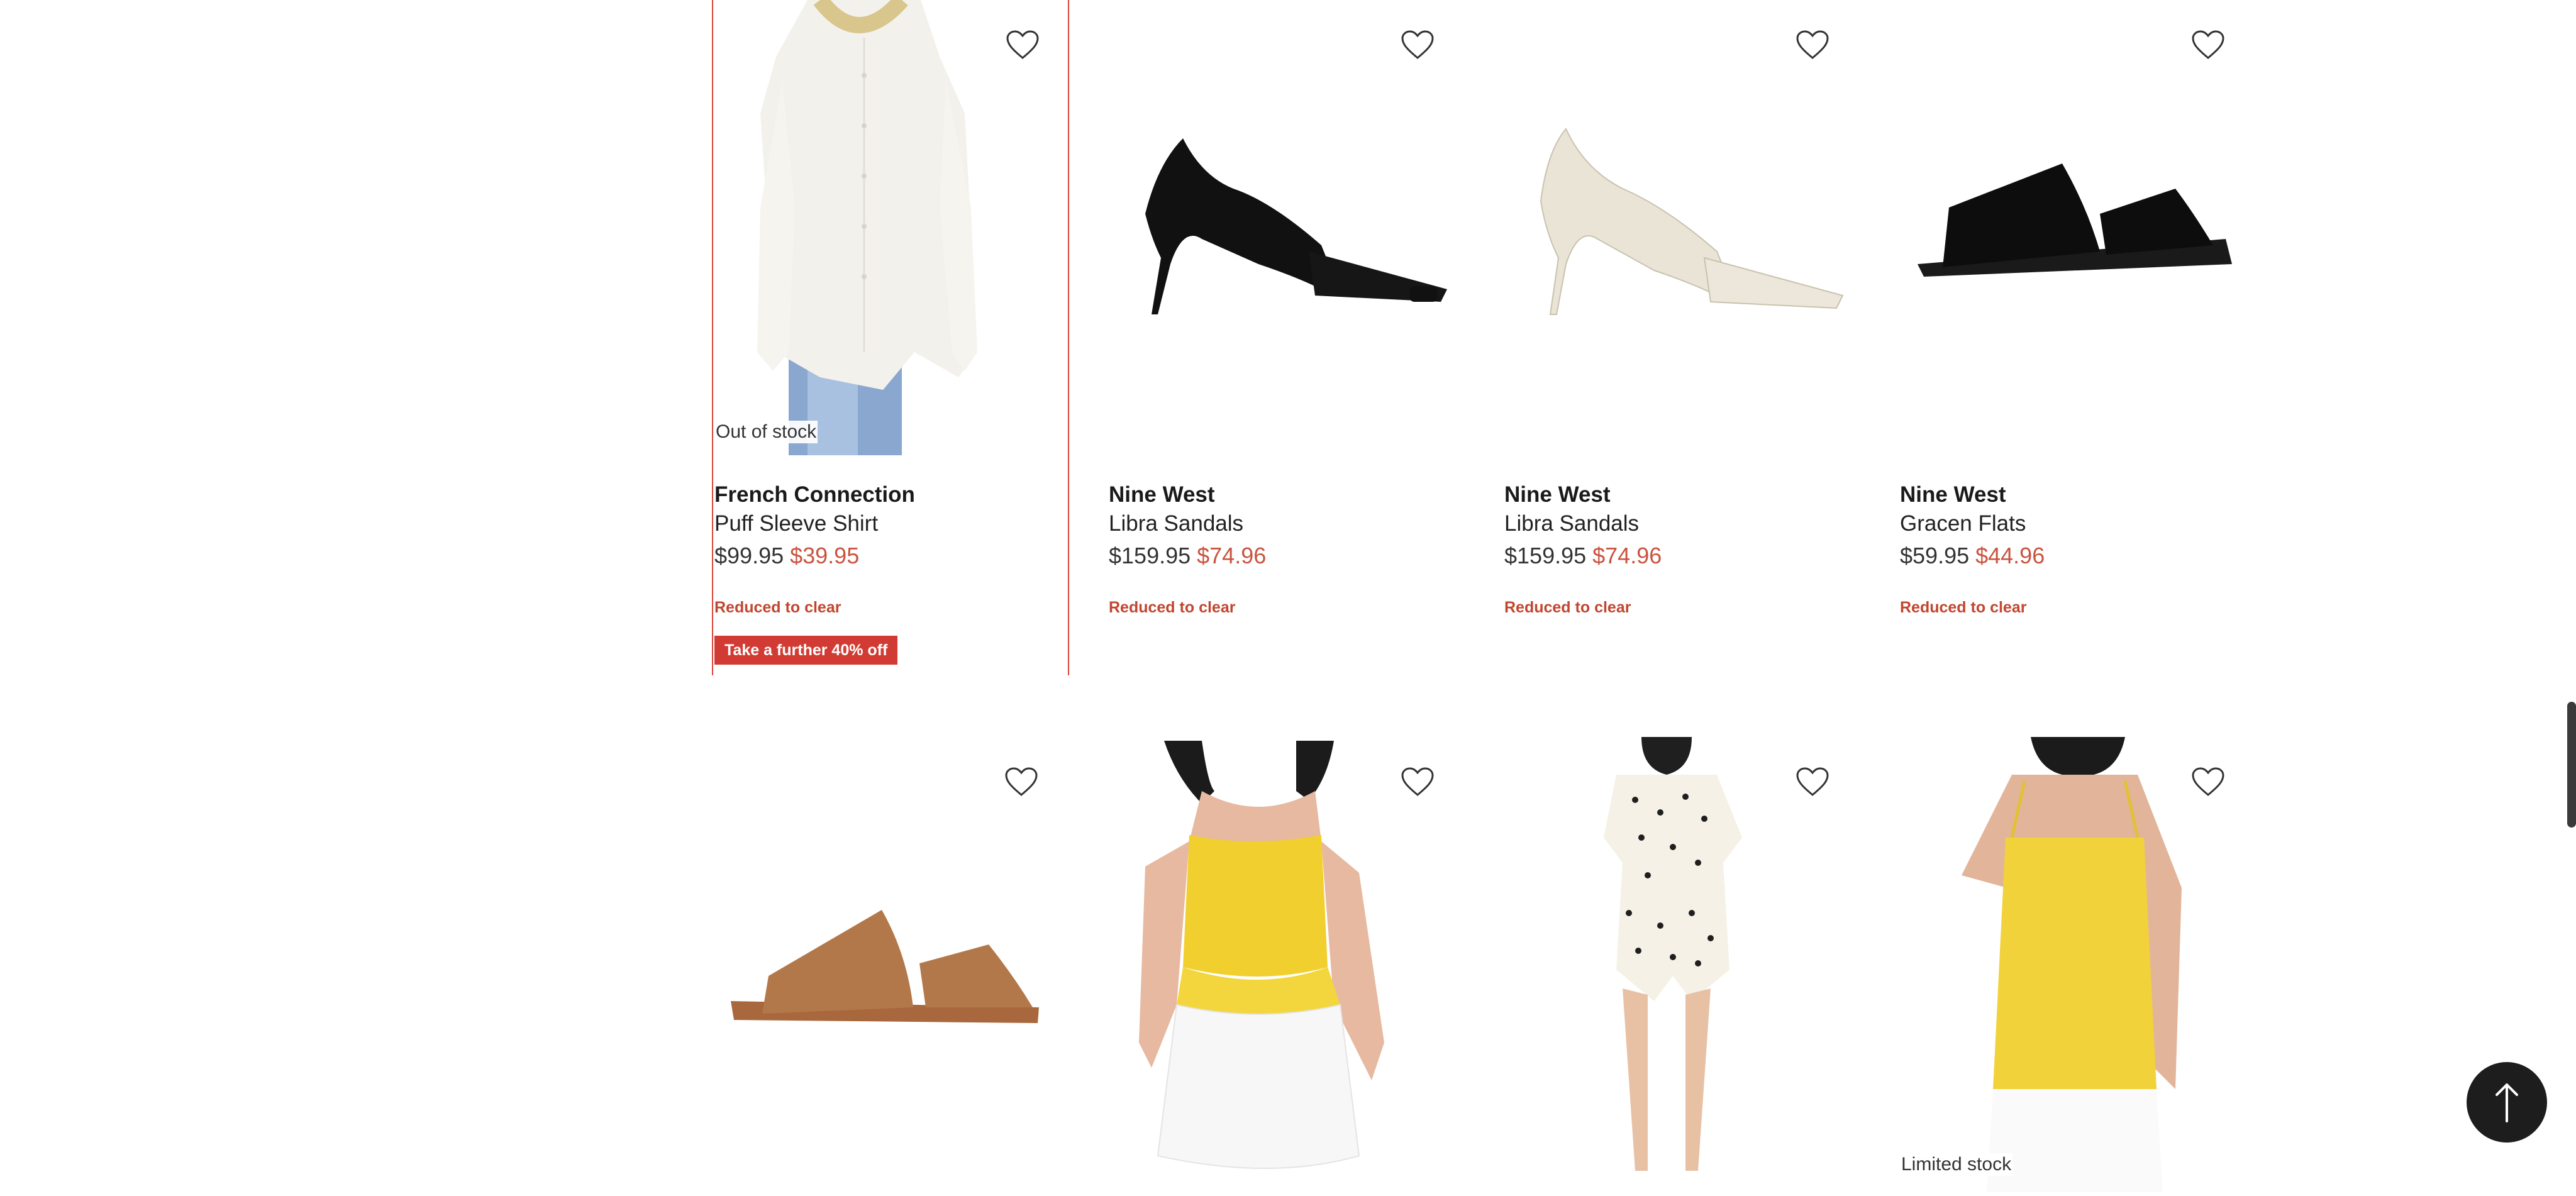 The width and height of the screenshot is (2576, 1196). I want to click on original-price: $59.95, so click(1935, 555).